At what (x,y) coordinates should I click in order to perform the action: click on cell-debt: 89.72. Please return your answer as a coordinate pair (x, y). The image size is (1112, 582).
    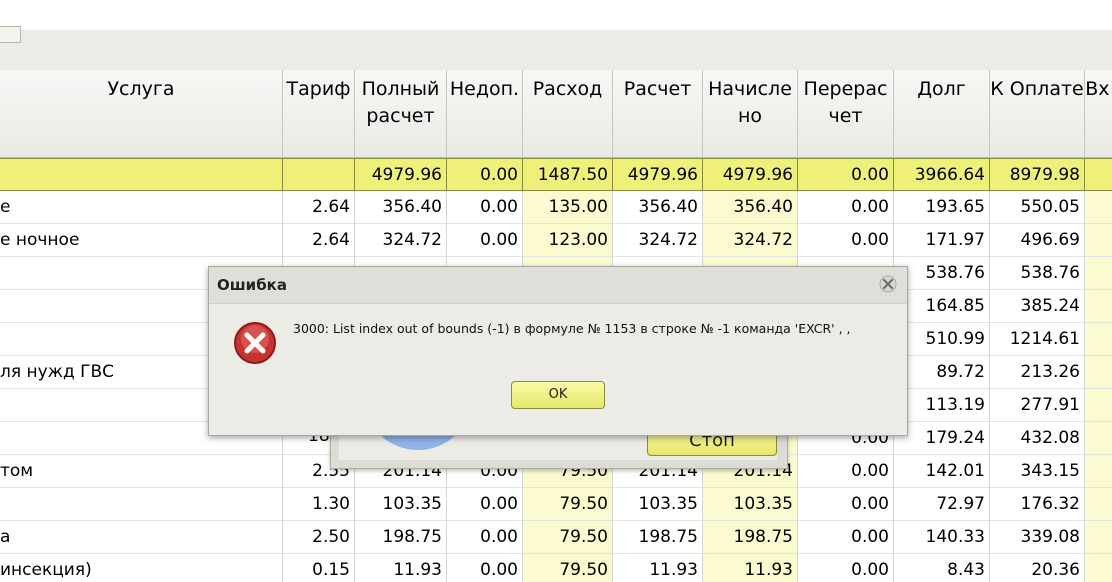
    Looking at the image, I should click on (942, 372).